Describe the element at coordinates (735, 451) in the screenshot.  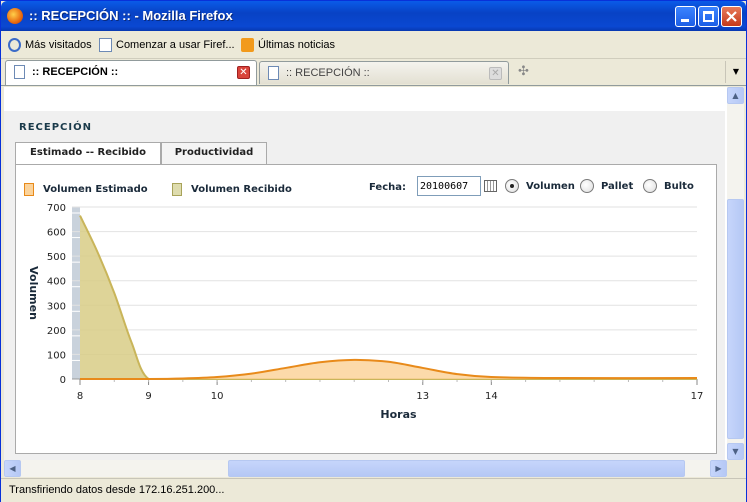
I see `scroll-down-icon: ▼` at that location.